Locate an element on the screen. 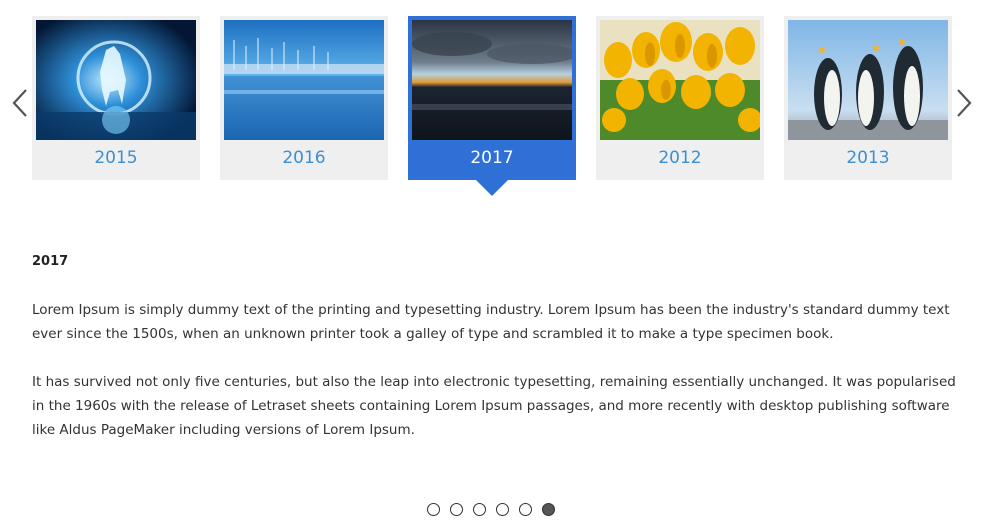 The width and height of the screenshot is (984, 530). harbor-sailboats-image is located at coordinates (304, 80).